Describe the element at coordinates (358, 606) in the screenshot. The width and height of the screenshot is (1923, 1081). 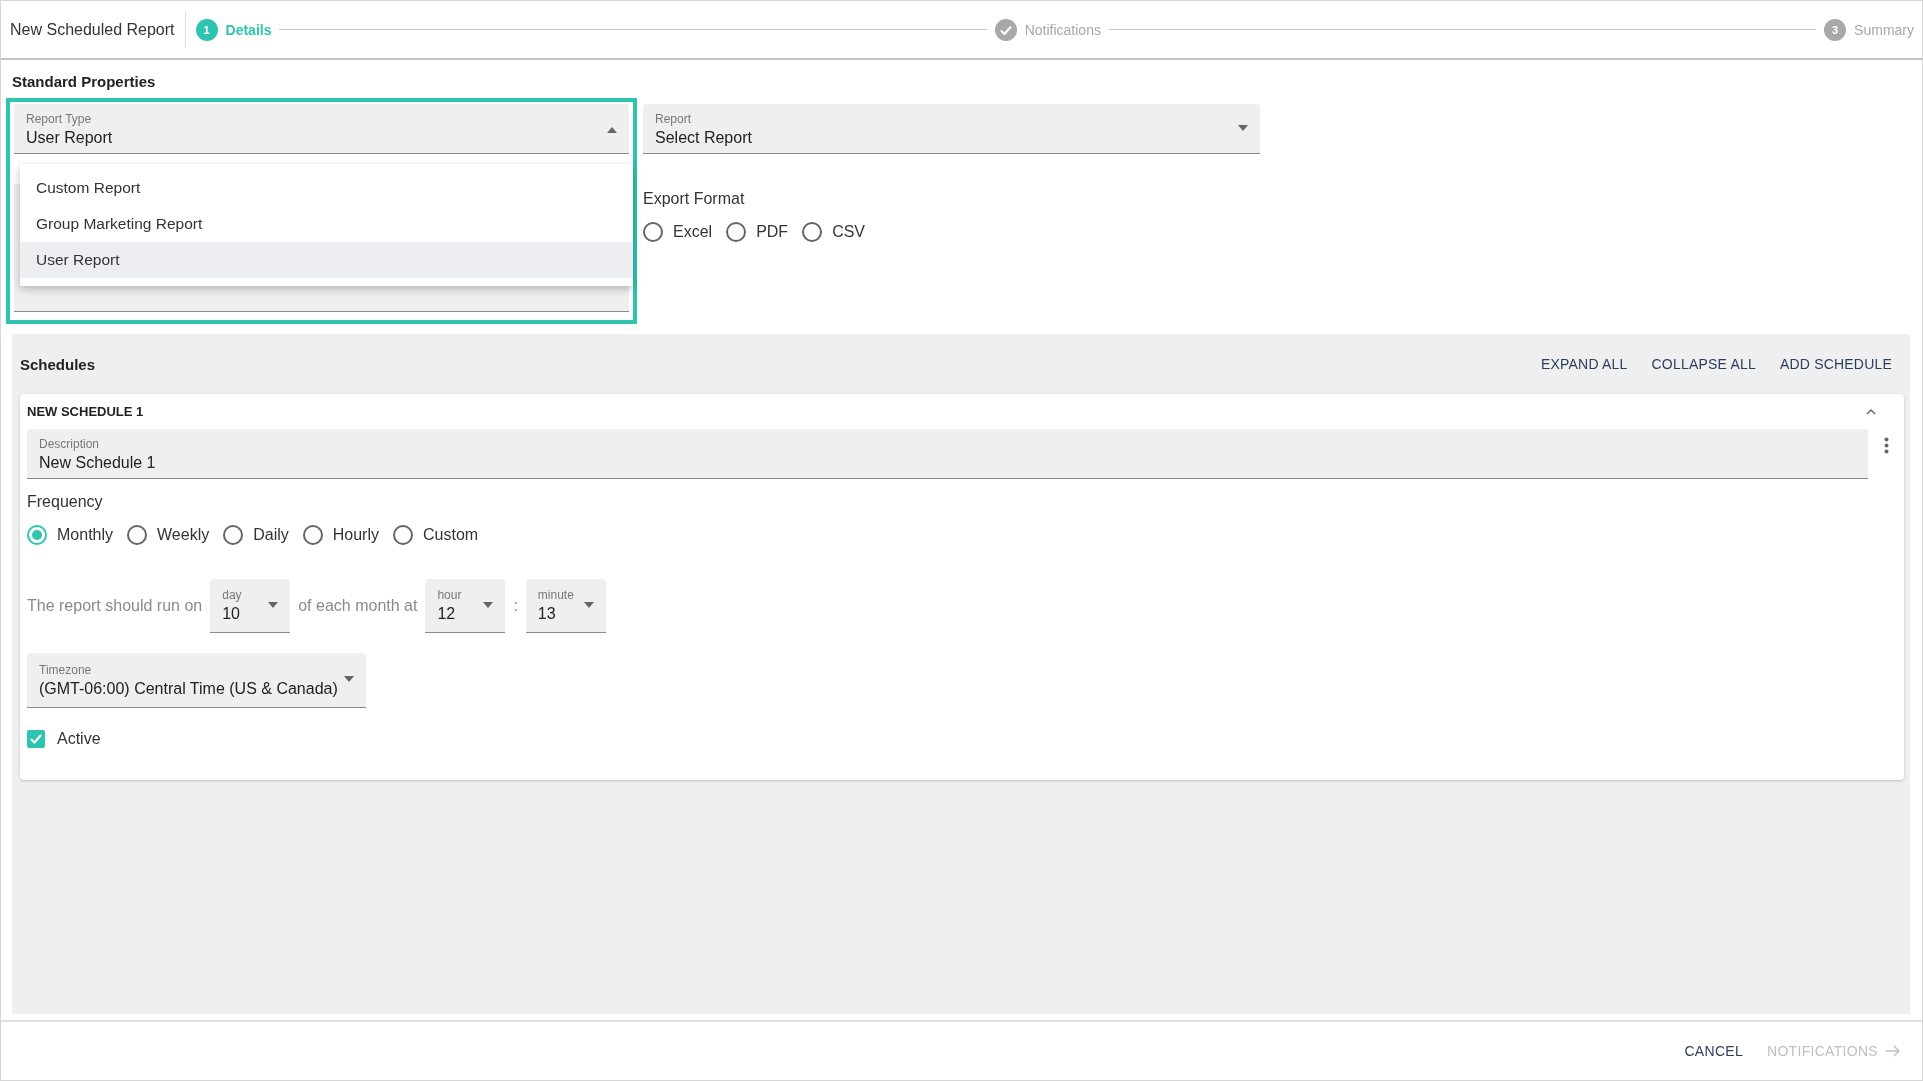
I see `sentence-text: of each month at` at that location.